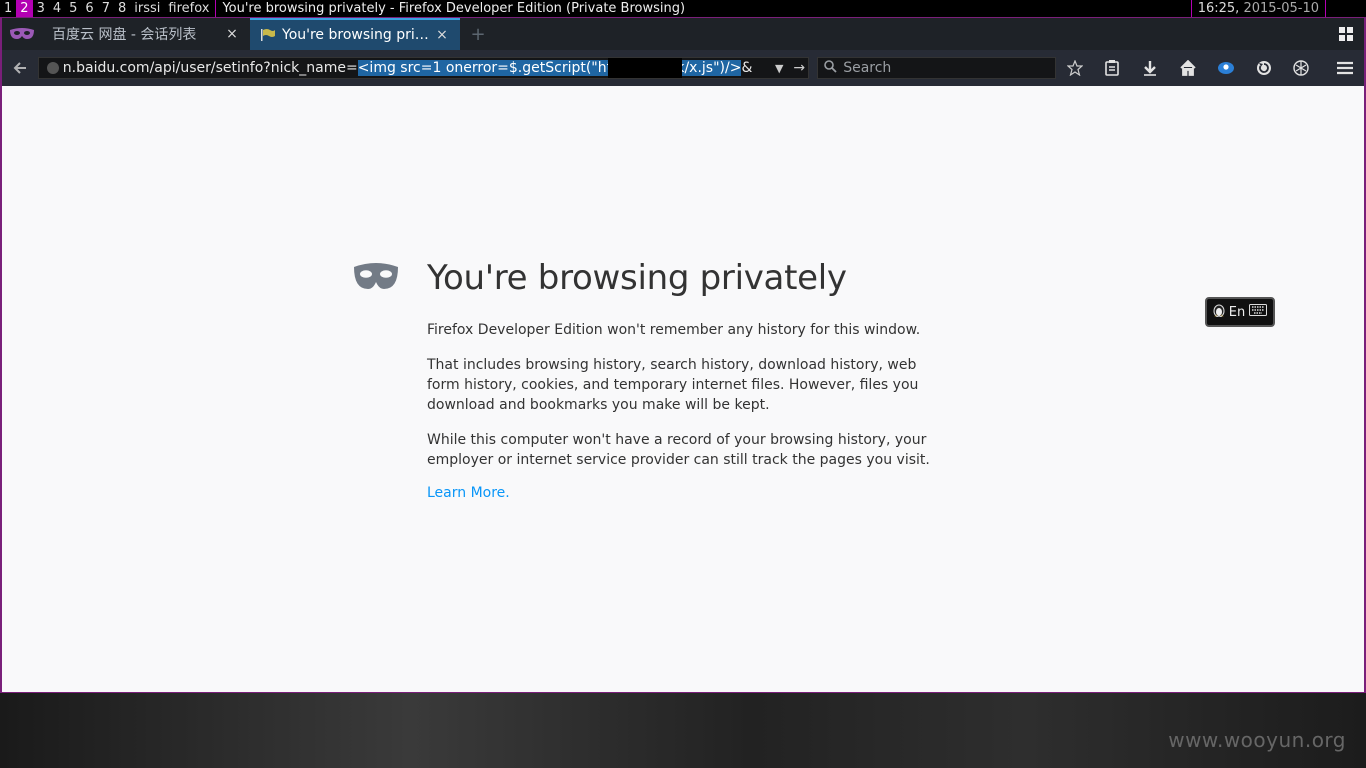  I want to click on workspace-7: 7, so click(106, 8).